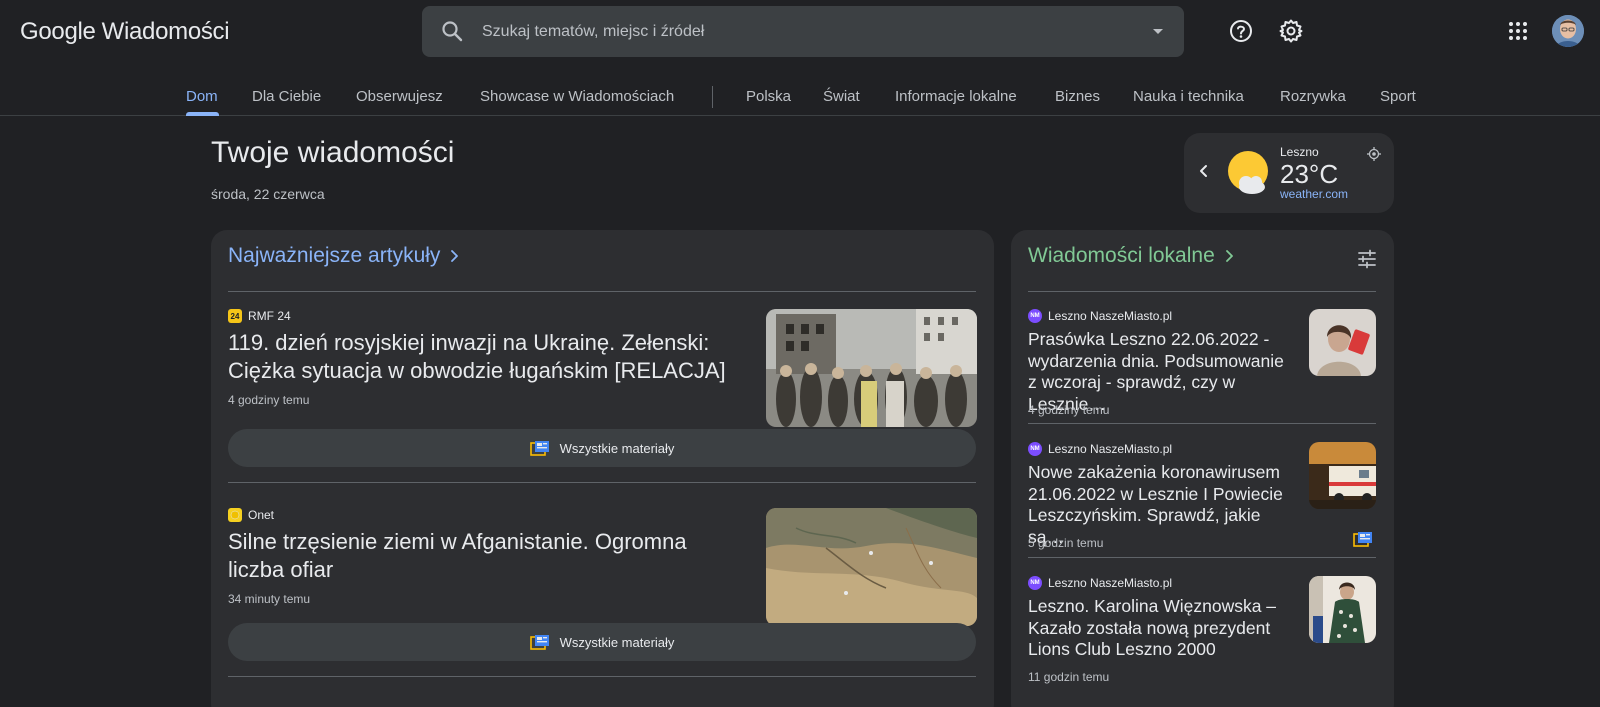 This screenshot has height=707, width=1600. I want to click on satellite-map-icon, so click(871, 567).